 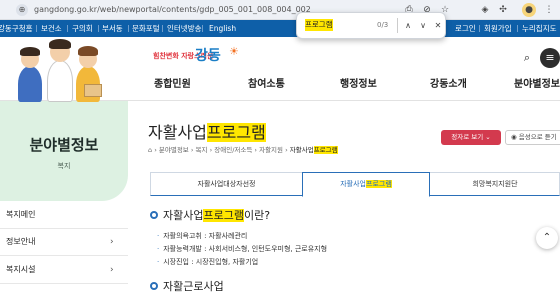 What do you see at coordinates (234, 51) in the screenshot?
I see `sun-icon: ☀` at bounding box center [234, 51].